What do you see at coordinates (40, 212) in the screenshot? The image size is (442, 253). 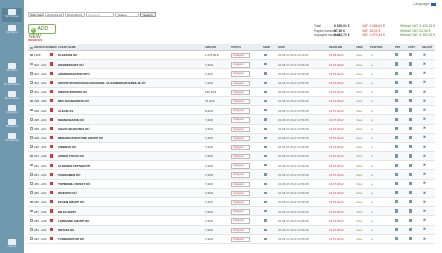 I see `invoice-number: 287 - A34` at bounding box center [40, 212].